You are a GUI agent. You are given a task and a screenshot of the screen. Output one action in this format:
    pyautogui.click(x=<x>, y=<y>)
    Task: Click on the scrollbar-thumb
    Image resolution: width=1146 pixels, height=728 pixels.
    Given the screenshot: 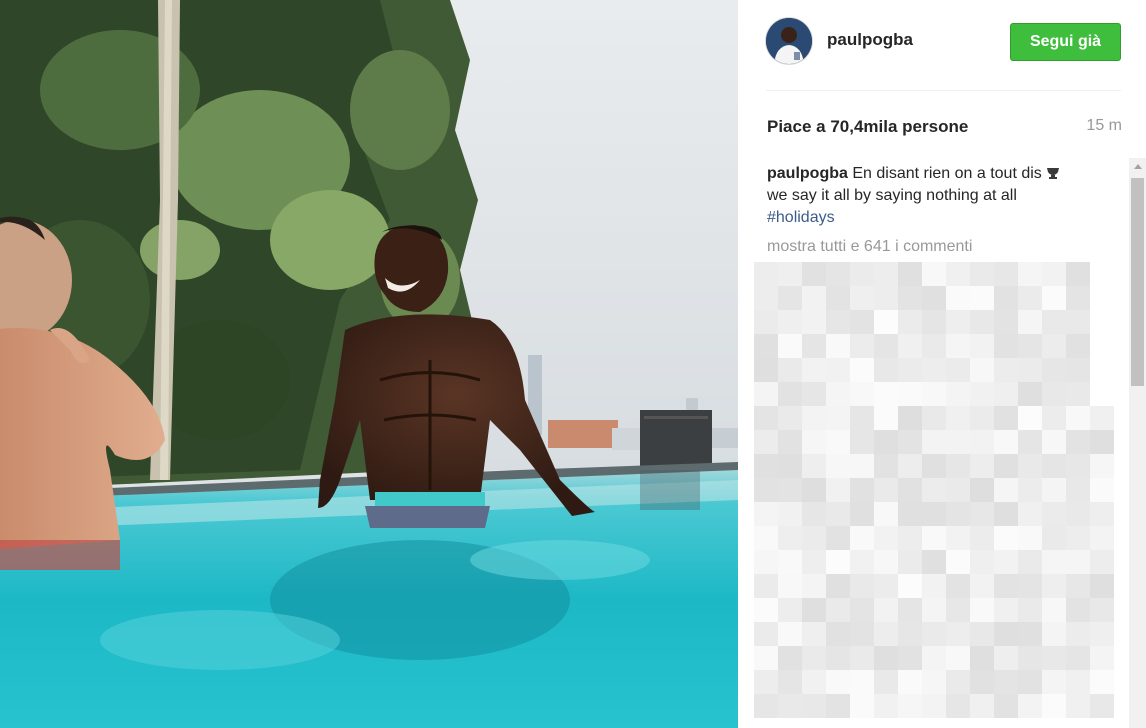 What is the action you would take?
    pyautogui.click(x=1137, y=282)
    